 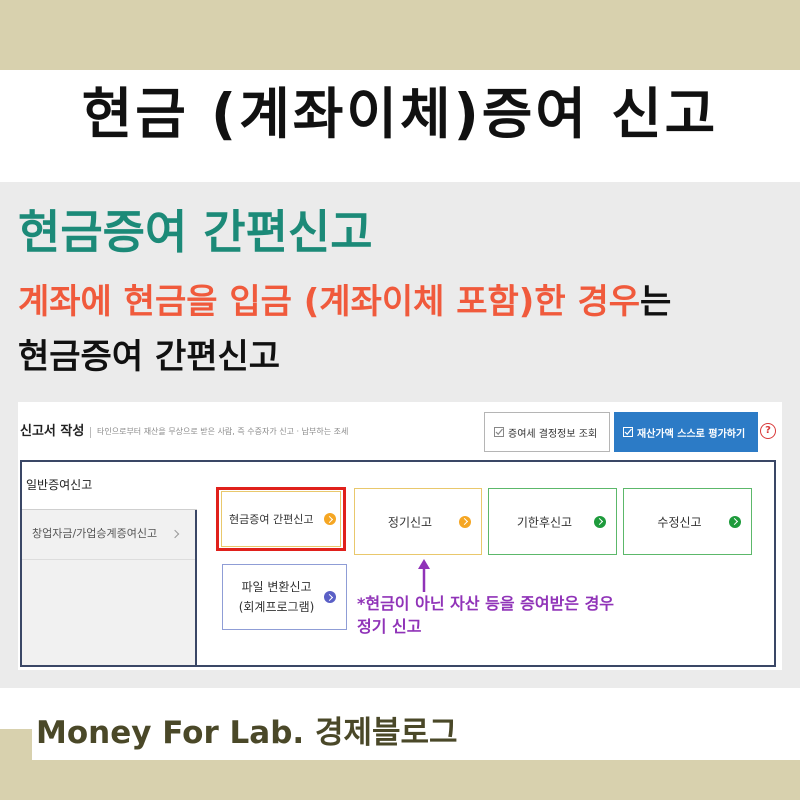 What do you see at coordinates (544, 522) in the screenshot?
I see `option-label: 기한후신고` at bounding box center [544, 522].